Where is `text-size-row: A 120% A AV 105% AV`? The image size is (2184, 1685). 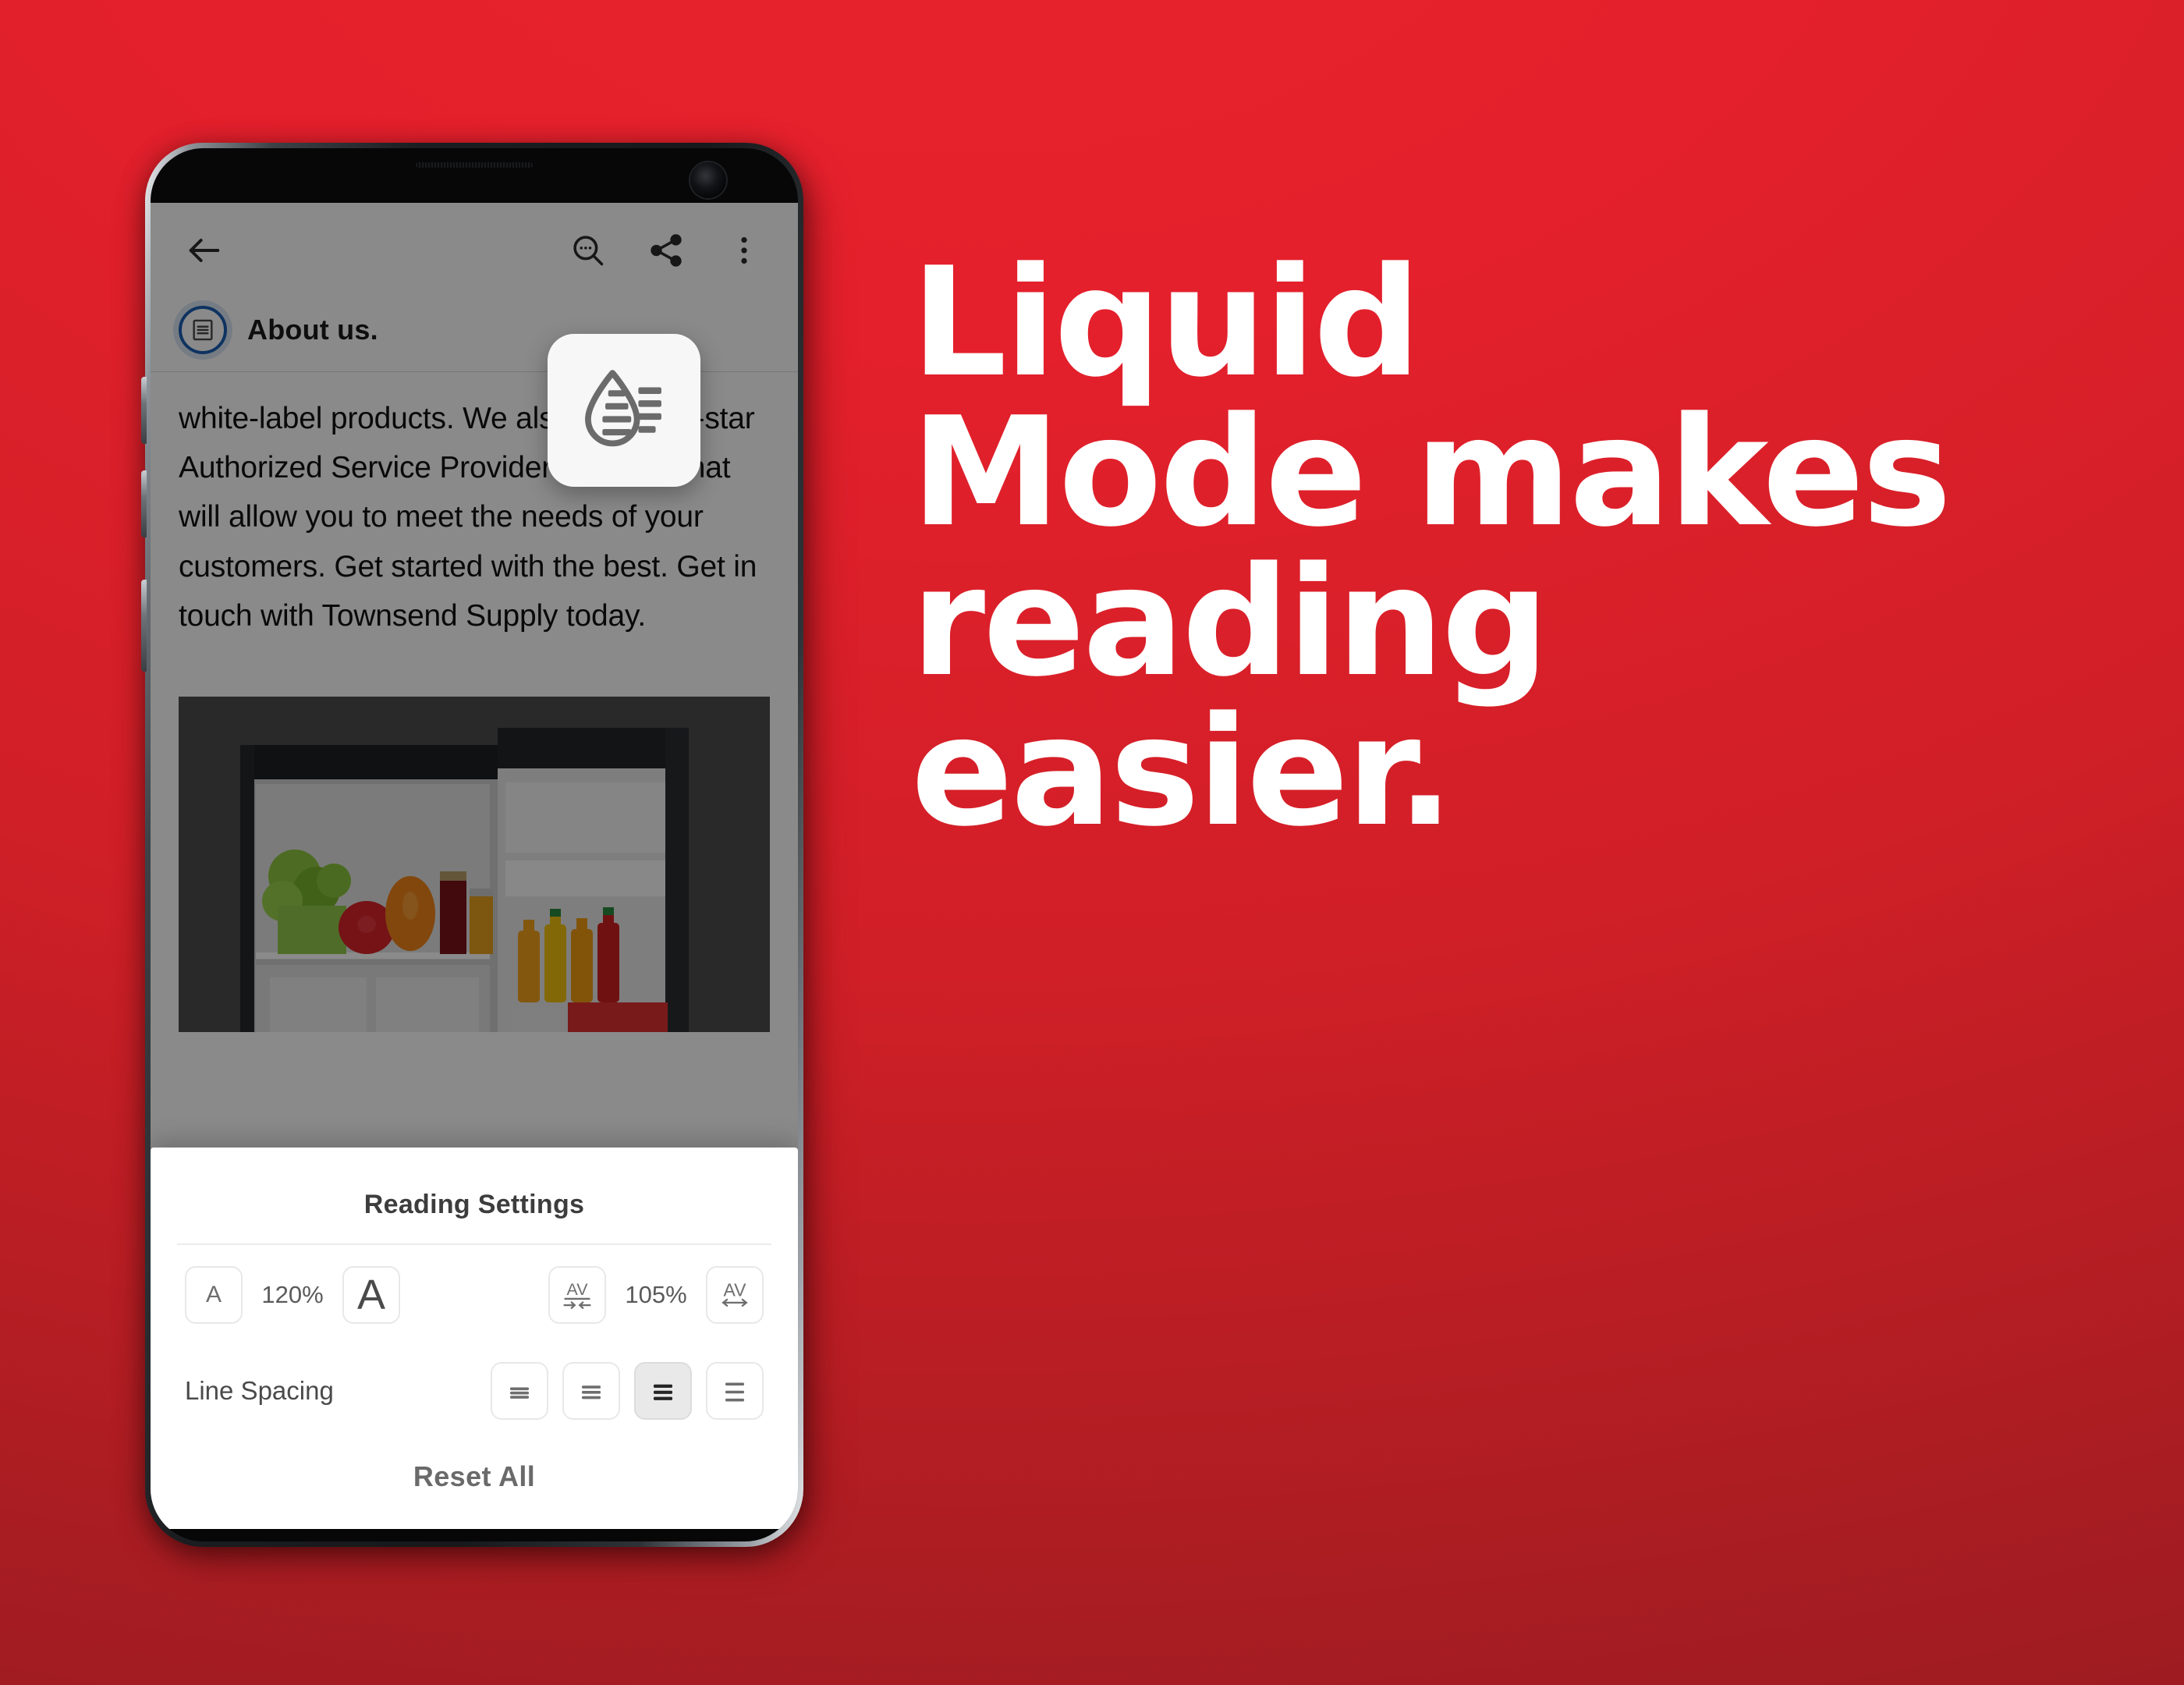 text-size-row: A 120% A AV 105% AV is located at coordinates (475, 1295).